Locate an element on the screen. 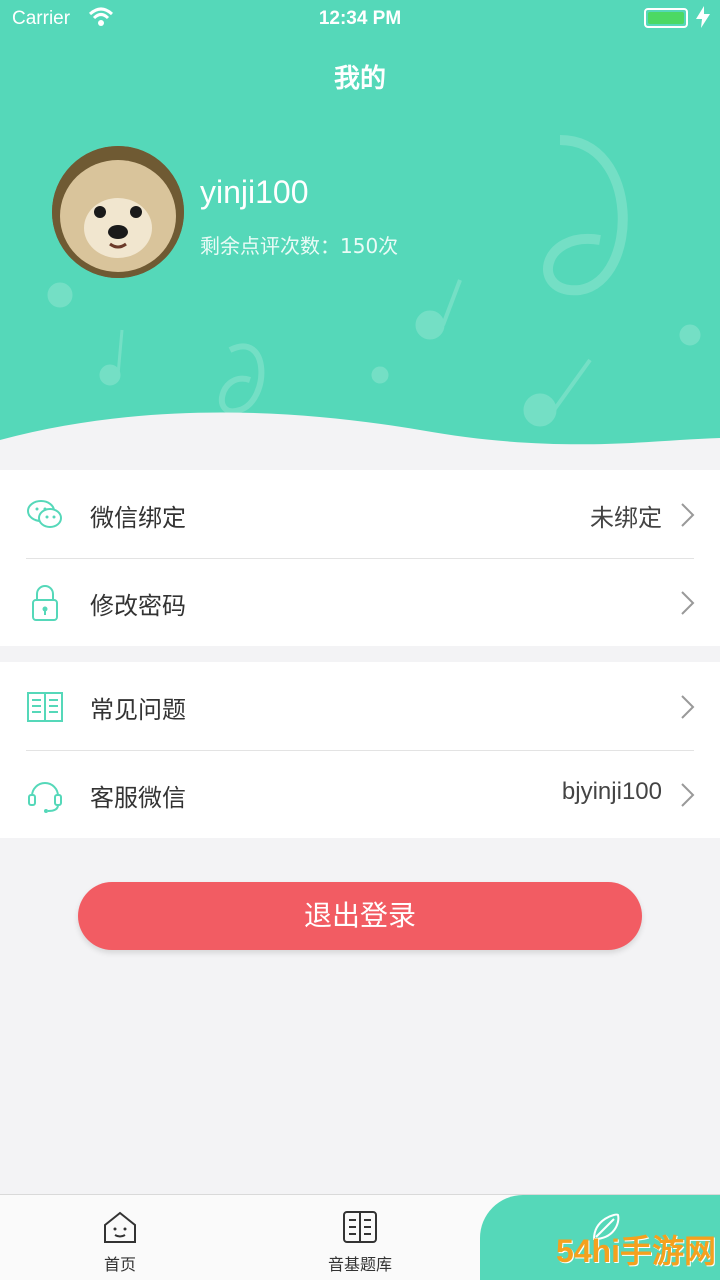 This screenshot has width=720, height=1280. tab-home-label: 首页 is located at coordinates (119, 1264).